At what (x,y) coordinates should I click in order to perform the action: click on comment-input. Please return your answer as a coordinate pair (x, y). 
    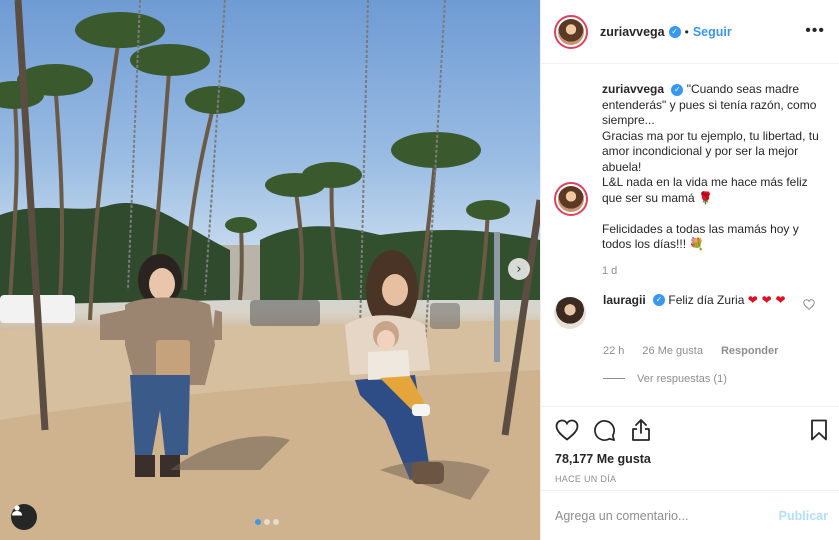
    Looking at the image, I should click on (667, 515).